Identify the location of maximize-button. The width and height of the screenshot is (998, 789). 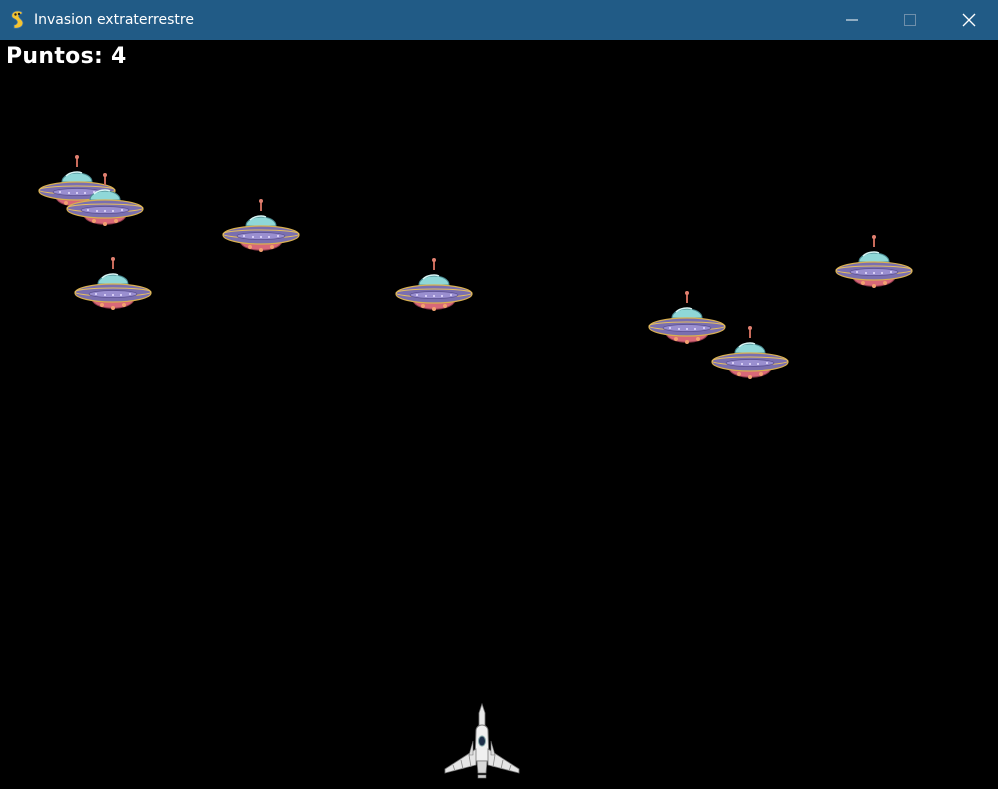
(910, 20).